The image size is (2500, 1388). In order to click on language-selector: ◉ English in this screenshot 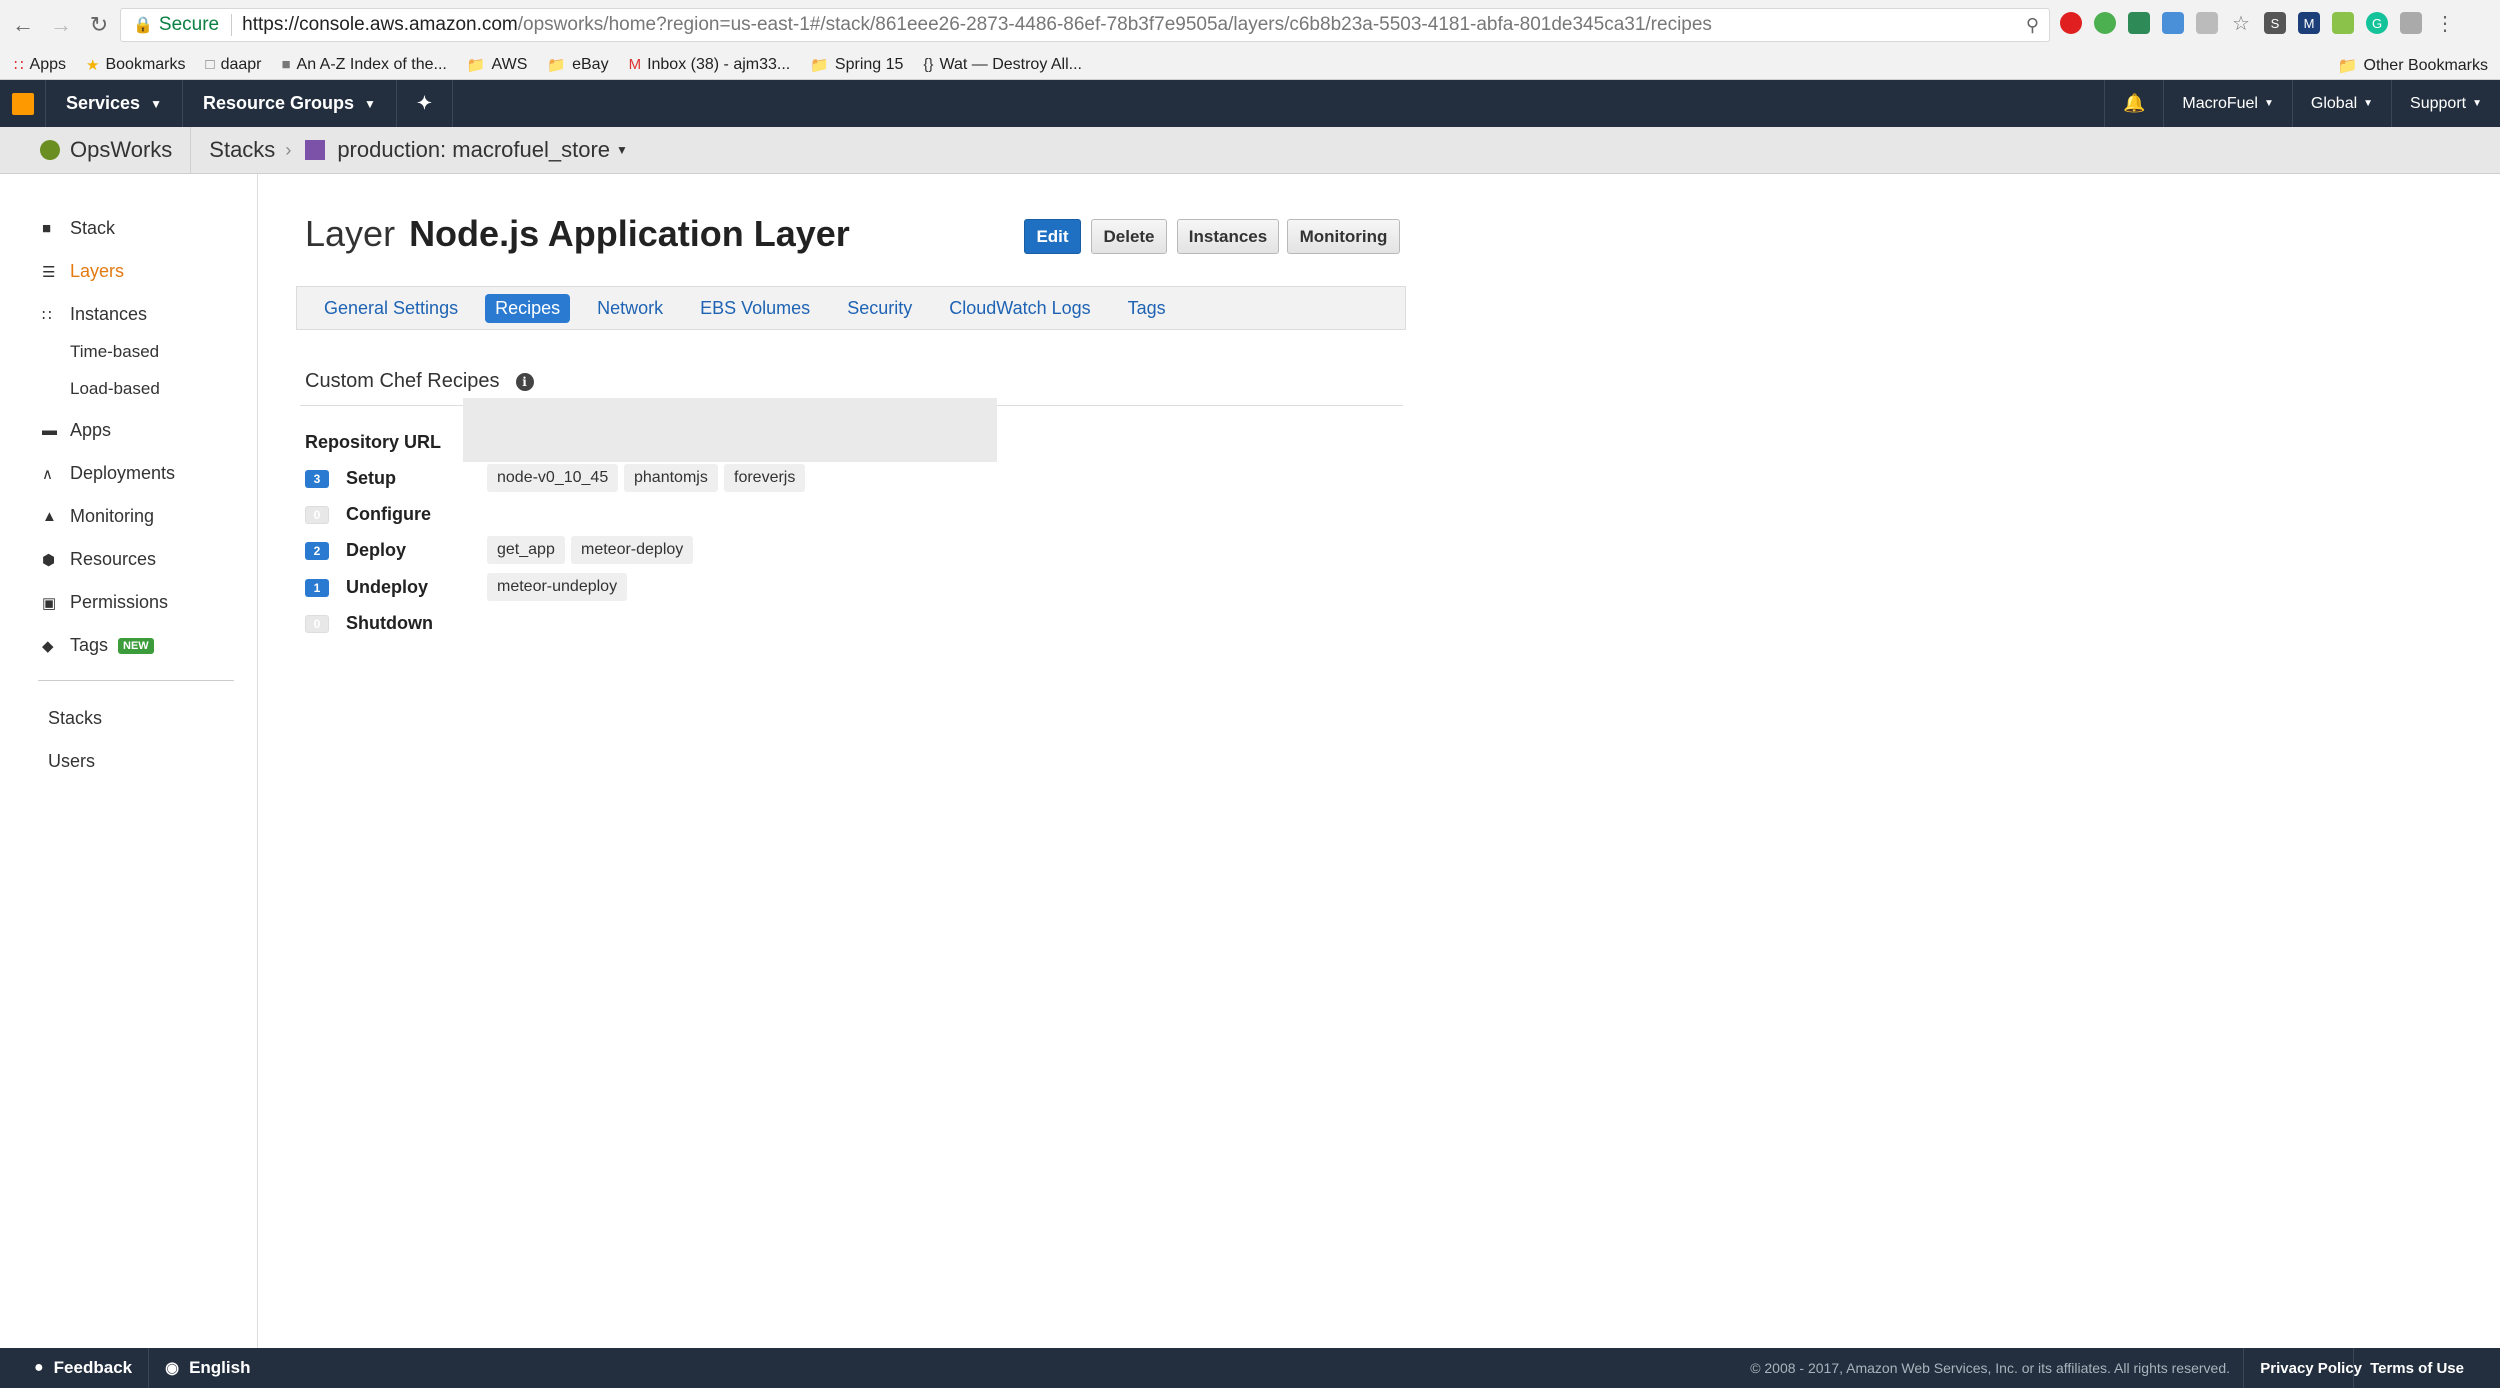, I will do `click(207, 1368)`.